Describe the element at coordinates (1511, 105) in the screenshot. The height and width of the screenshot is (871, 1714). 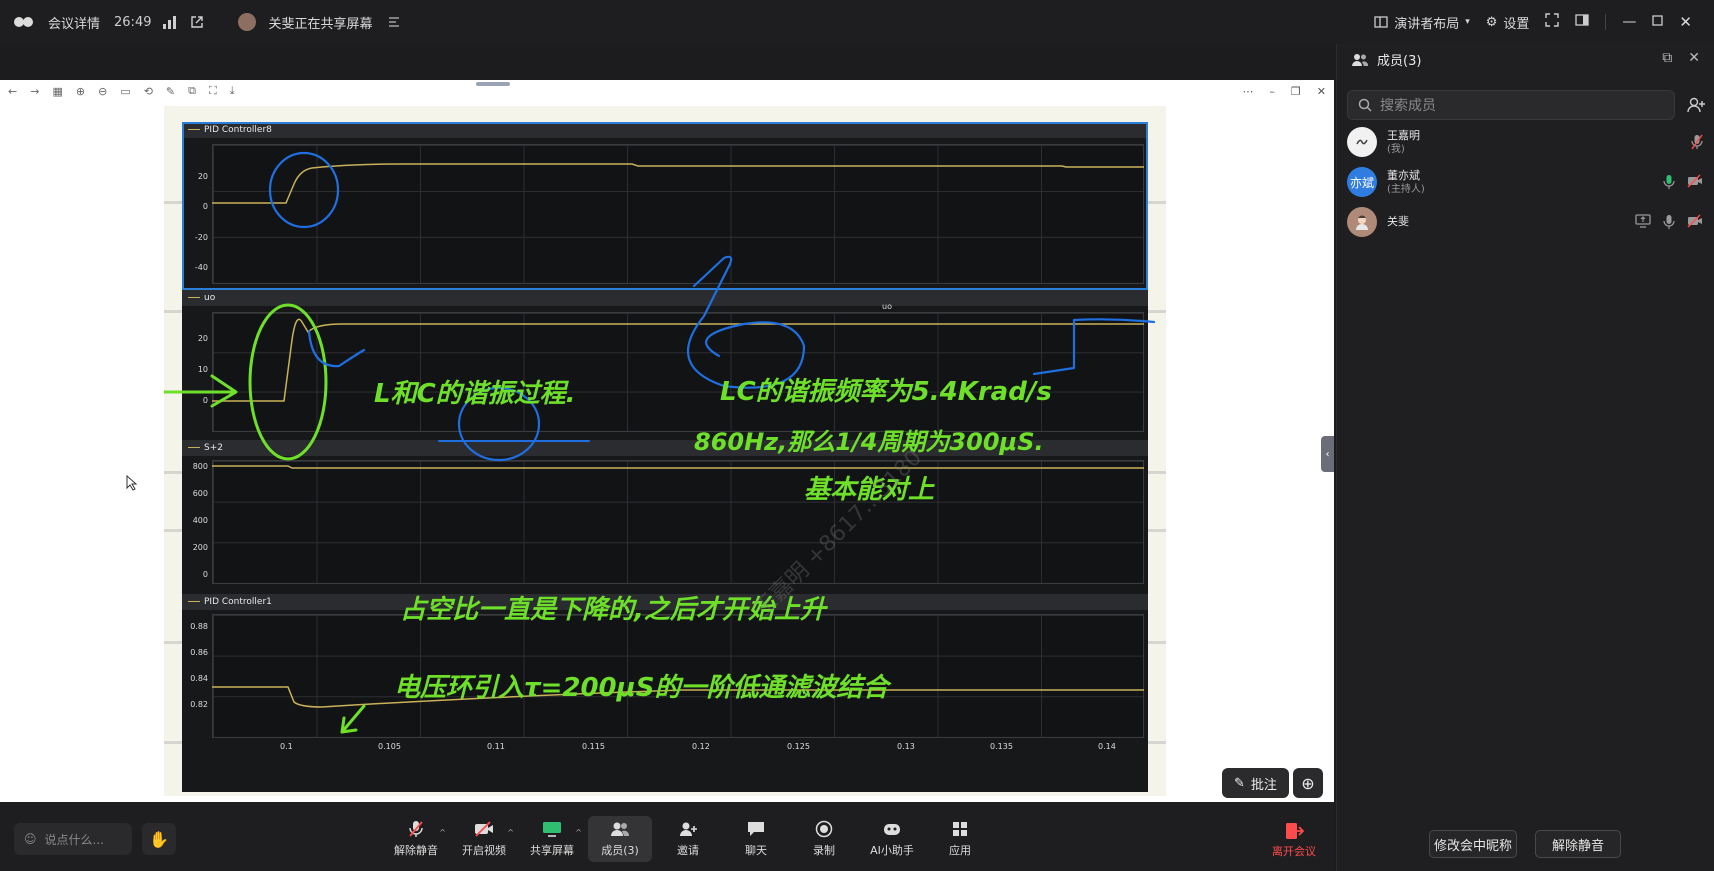
I see `member-search-input: 搜索成员` at that location.